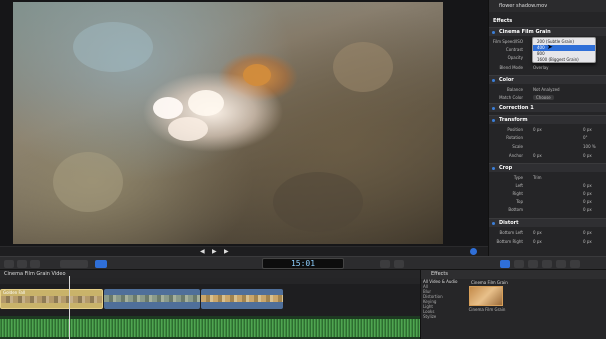 The width and height of the screenshot is (606, 339). What do you see at coordinates (585, 137) in the screenshot?
I see `rotation-field: 0°` at bounding box center [585, 137].